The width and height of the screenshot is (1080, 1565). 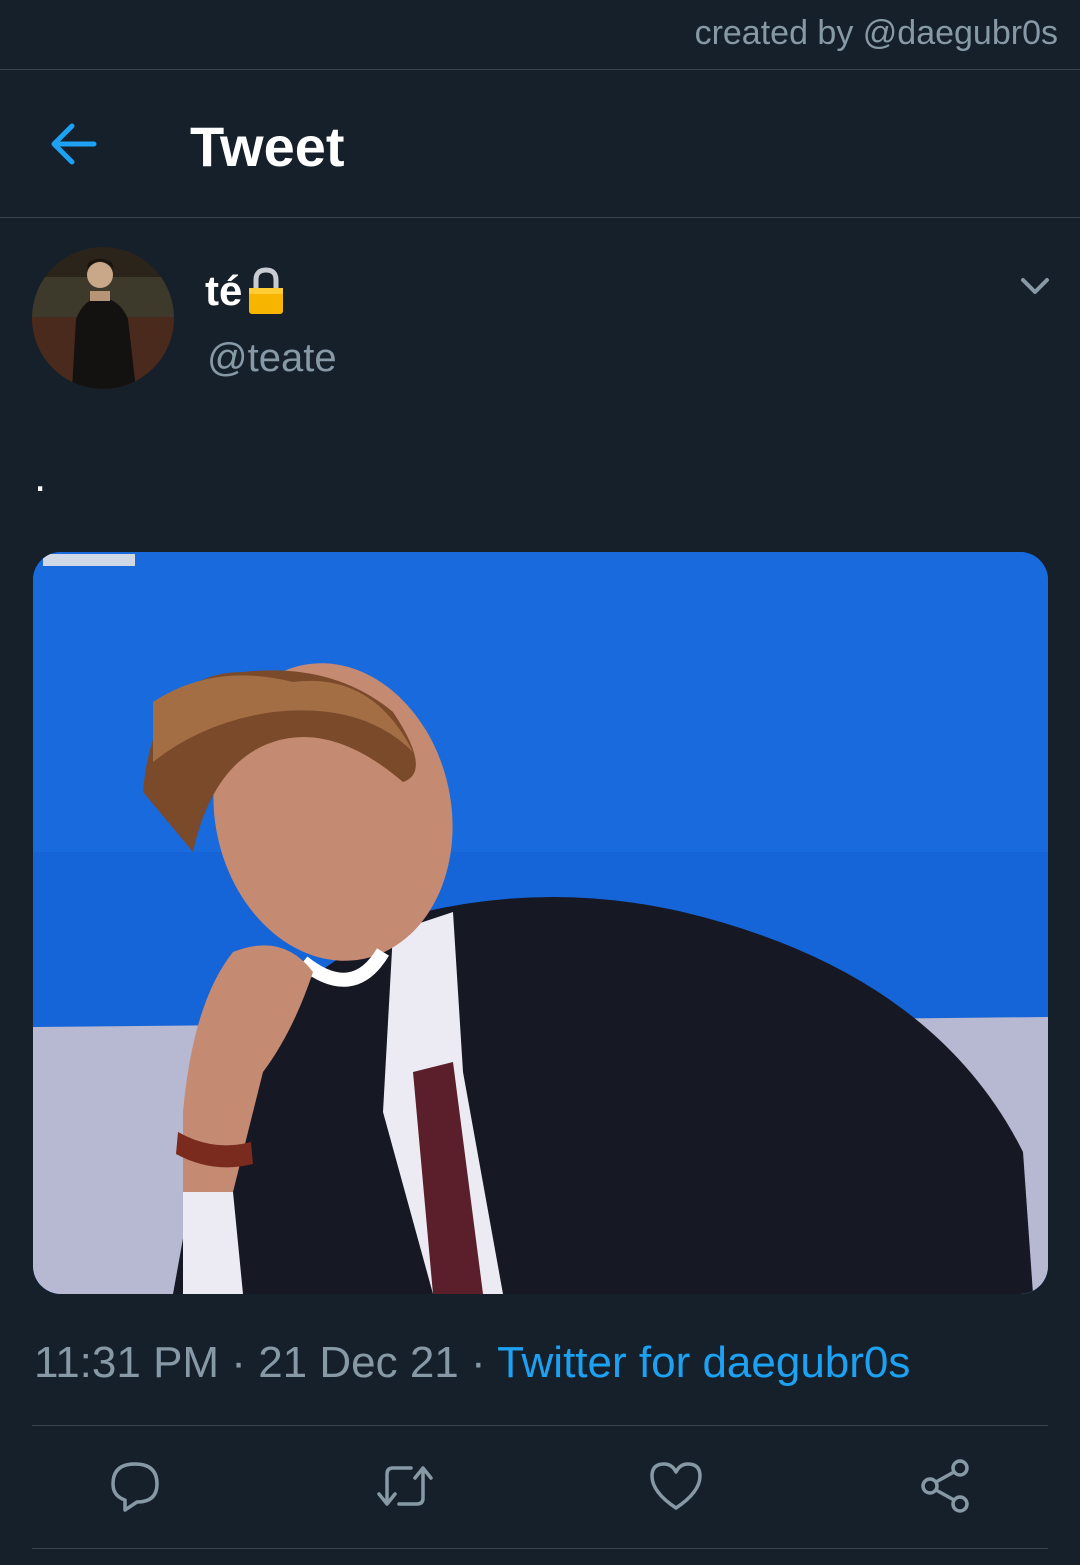 What do you see at coordinates (876, 33) in the screenshot?
I see `creator-credit: created by @daegubr0s` at bounding box center [876, 33].